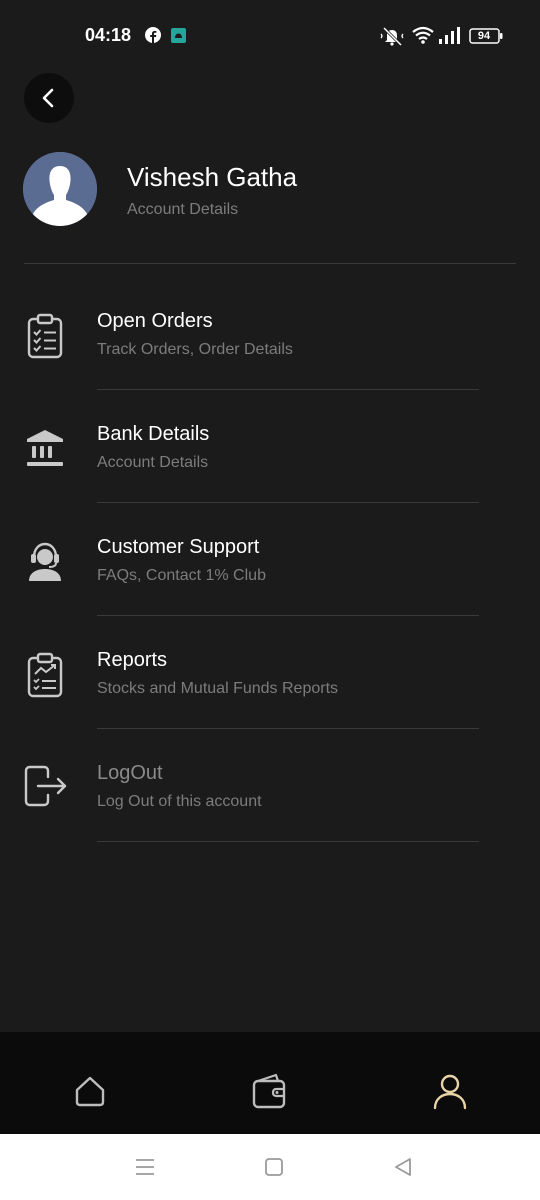 The height and width of the screenshot is (1200, 540). What do you see at coordinates (179, 801) in the screenshot?
I see `menu-item-subtitle: Log Out of this account` at bounding box center [179, 801].